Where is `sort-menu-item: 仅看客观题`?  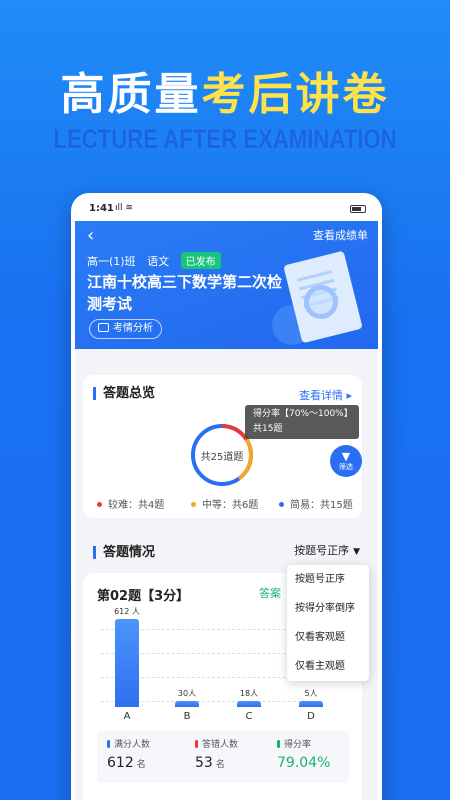
sort-menu-item: 仅看客观题 is located at coordinates (328, 637).